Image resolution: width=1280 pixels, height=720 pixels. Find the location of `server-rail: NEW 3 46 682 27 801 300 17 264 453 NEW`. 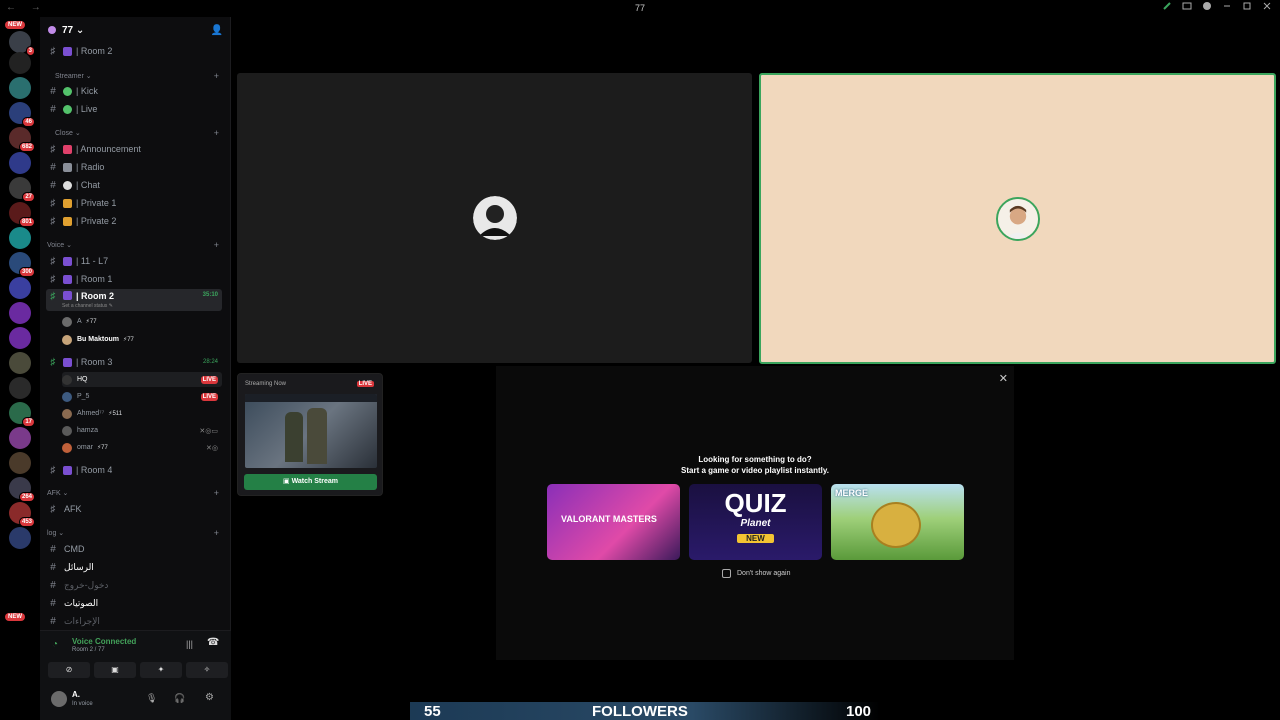

server-rail: NEW 3 46 682 27 801 300 17 264 453 NEW is located at coordinates (20, 368).